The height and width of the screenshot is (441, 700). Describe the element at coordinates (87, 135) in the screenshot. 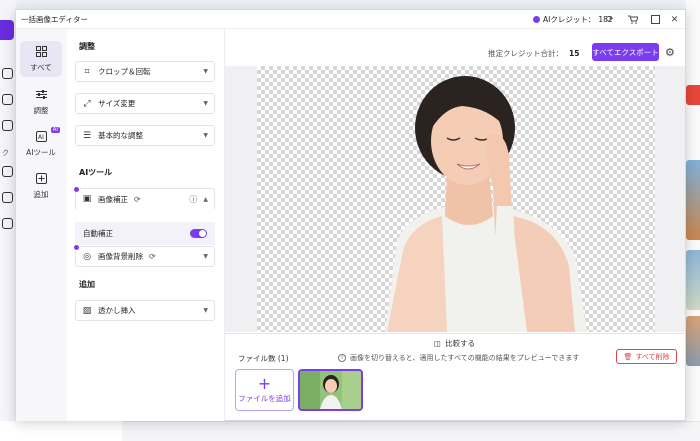

I see `sliders-icon: ☰` at that location.